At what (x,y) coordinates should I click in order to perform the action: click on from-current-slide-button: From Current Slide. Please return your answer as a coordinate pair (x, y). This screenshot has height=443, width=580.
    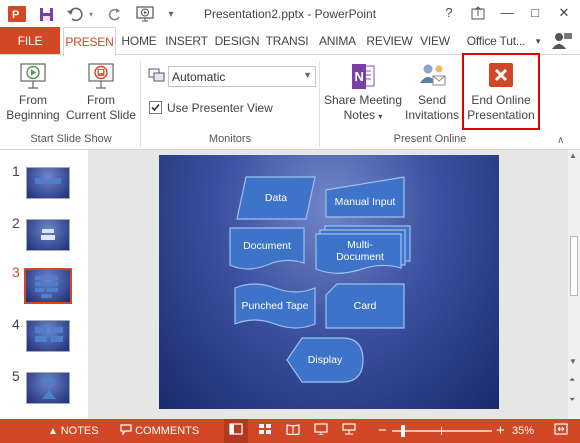
    Looking at the image, I should click on (101, 92).